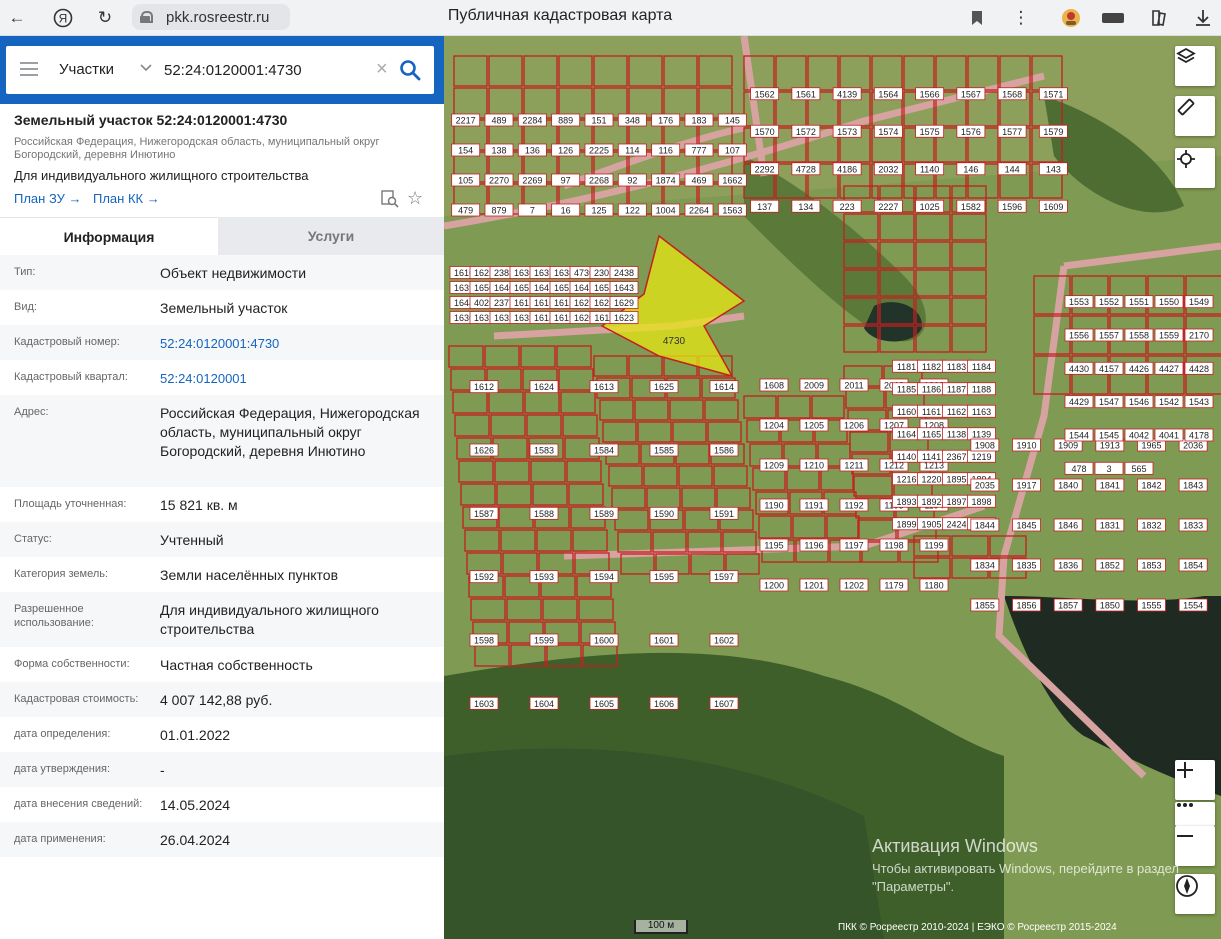  What do you see at coordinates (1079, 369) in the screenshot?
I see `parcel-label: 4430` at bounding box center [1079, 369].